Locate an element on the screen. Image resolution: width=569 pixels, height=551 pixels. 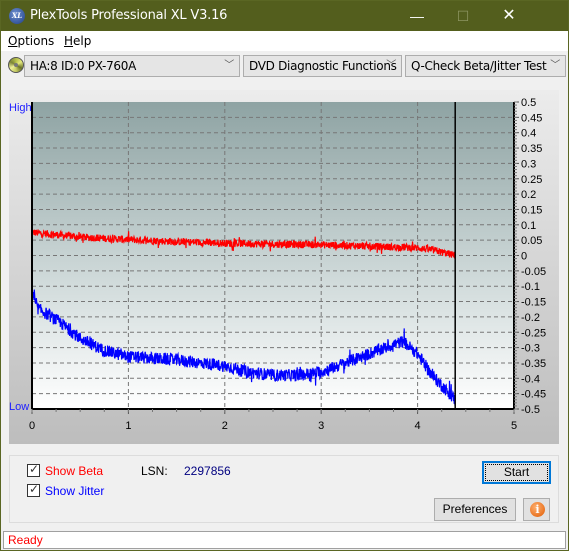
y-tick-label: 0.05 is located at coordinates (531, 241).